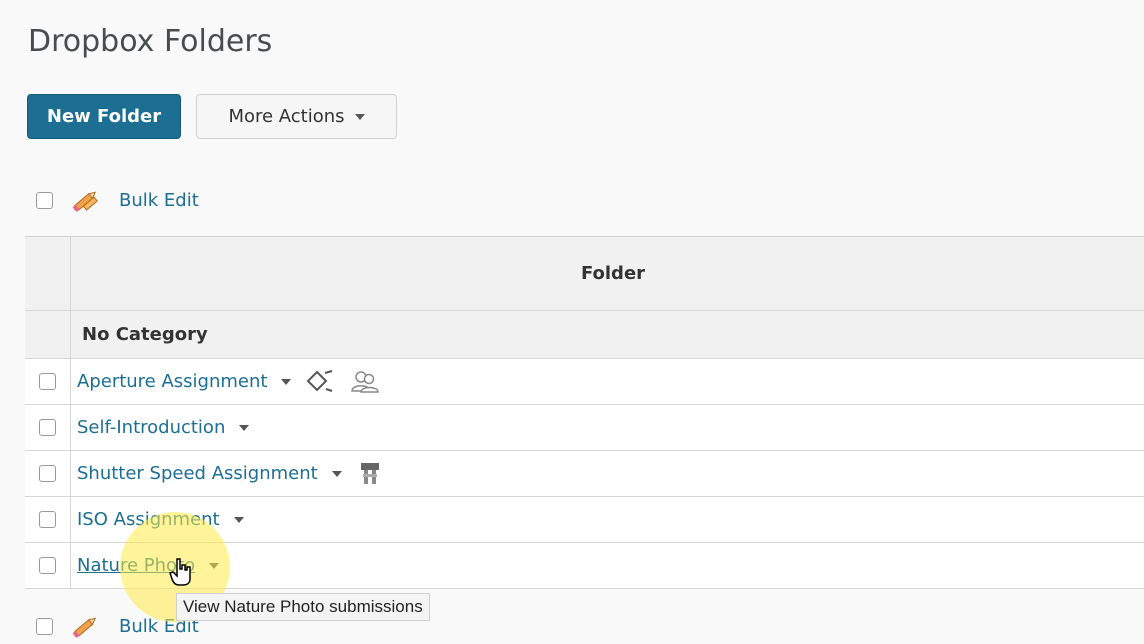 The width and height of the screenshot is (1144, 644). I want to click on table-row: Shutter Speed Assignment, so click(584, 474).